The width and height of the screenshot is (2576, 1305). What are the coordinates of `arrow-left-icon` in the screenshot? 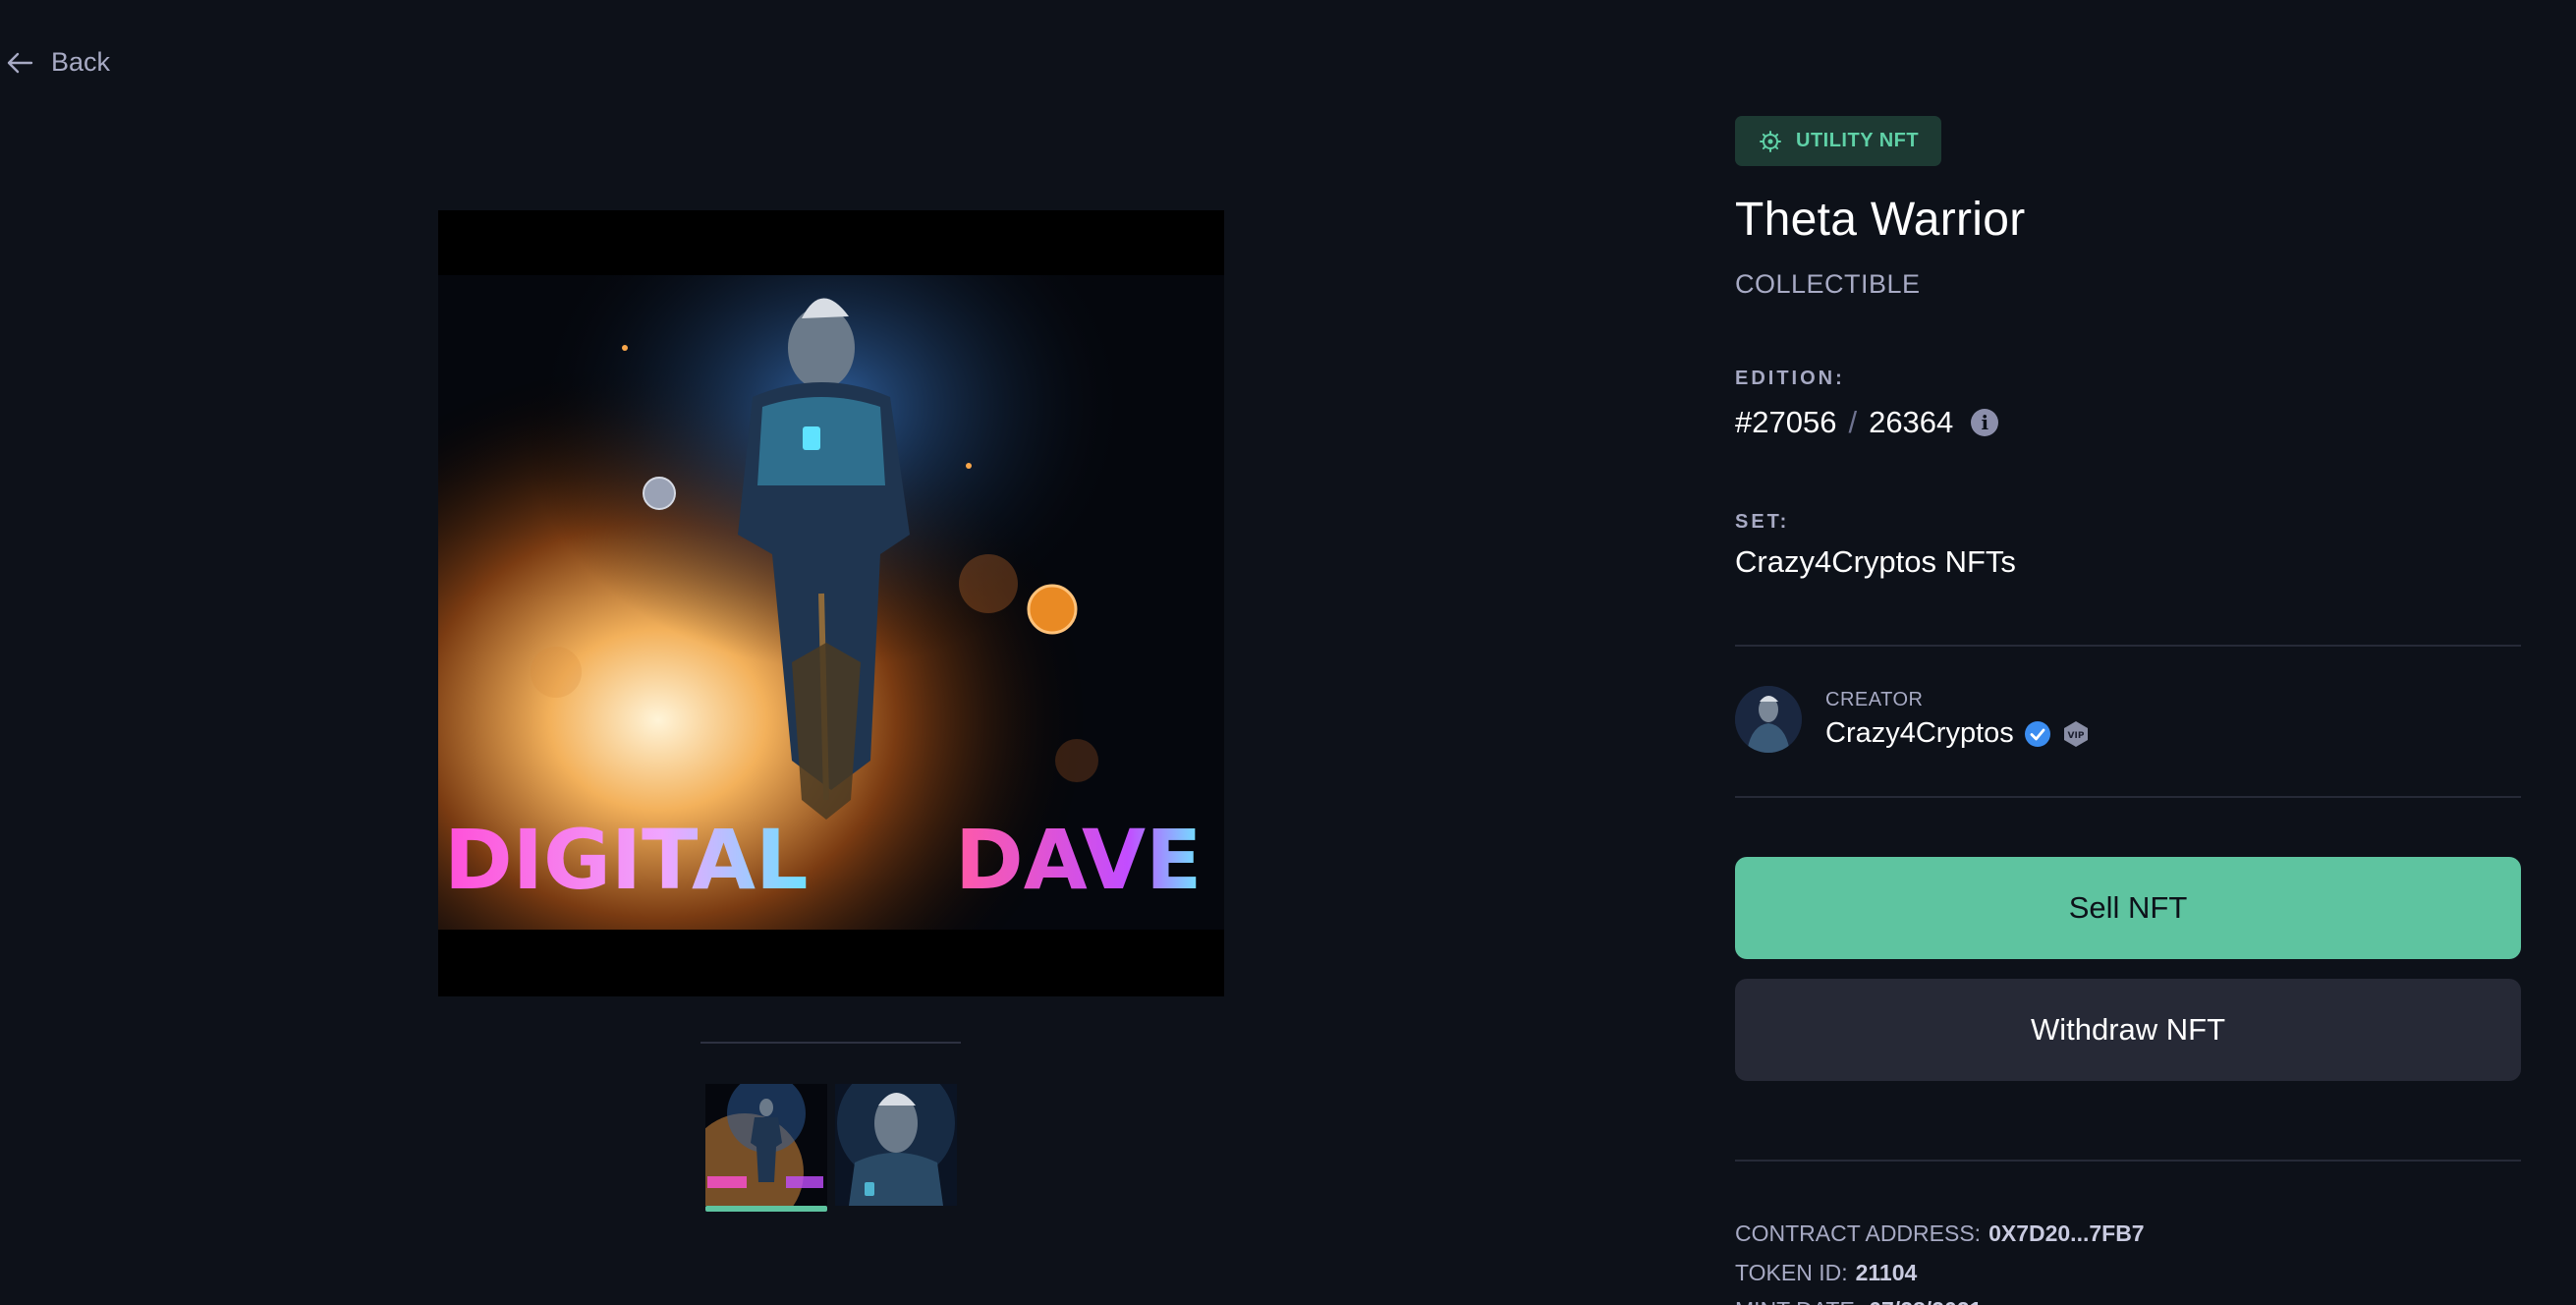 It's located at (20, 63).